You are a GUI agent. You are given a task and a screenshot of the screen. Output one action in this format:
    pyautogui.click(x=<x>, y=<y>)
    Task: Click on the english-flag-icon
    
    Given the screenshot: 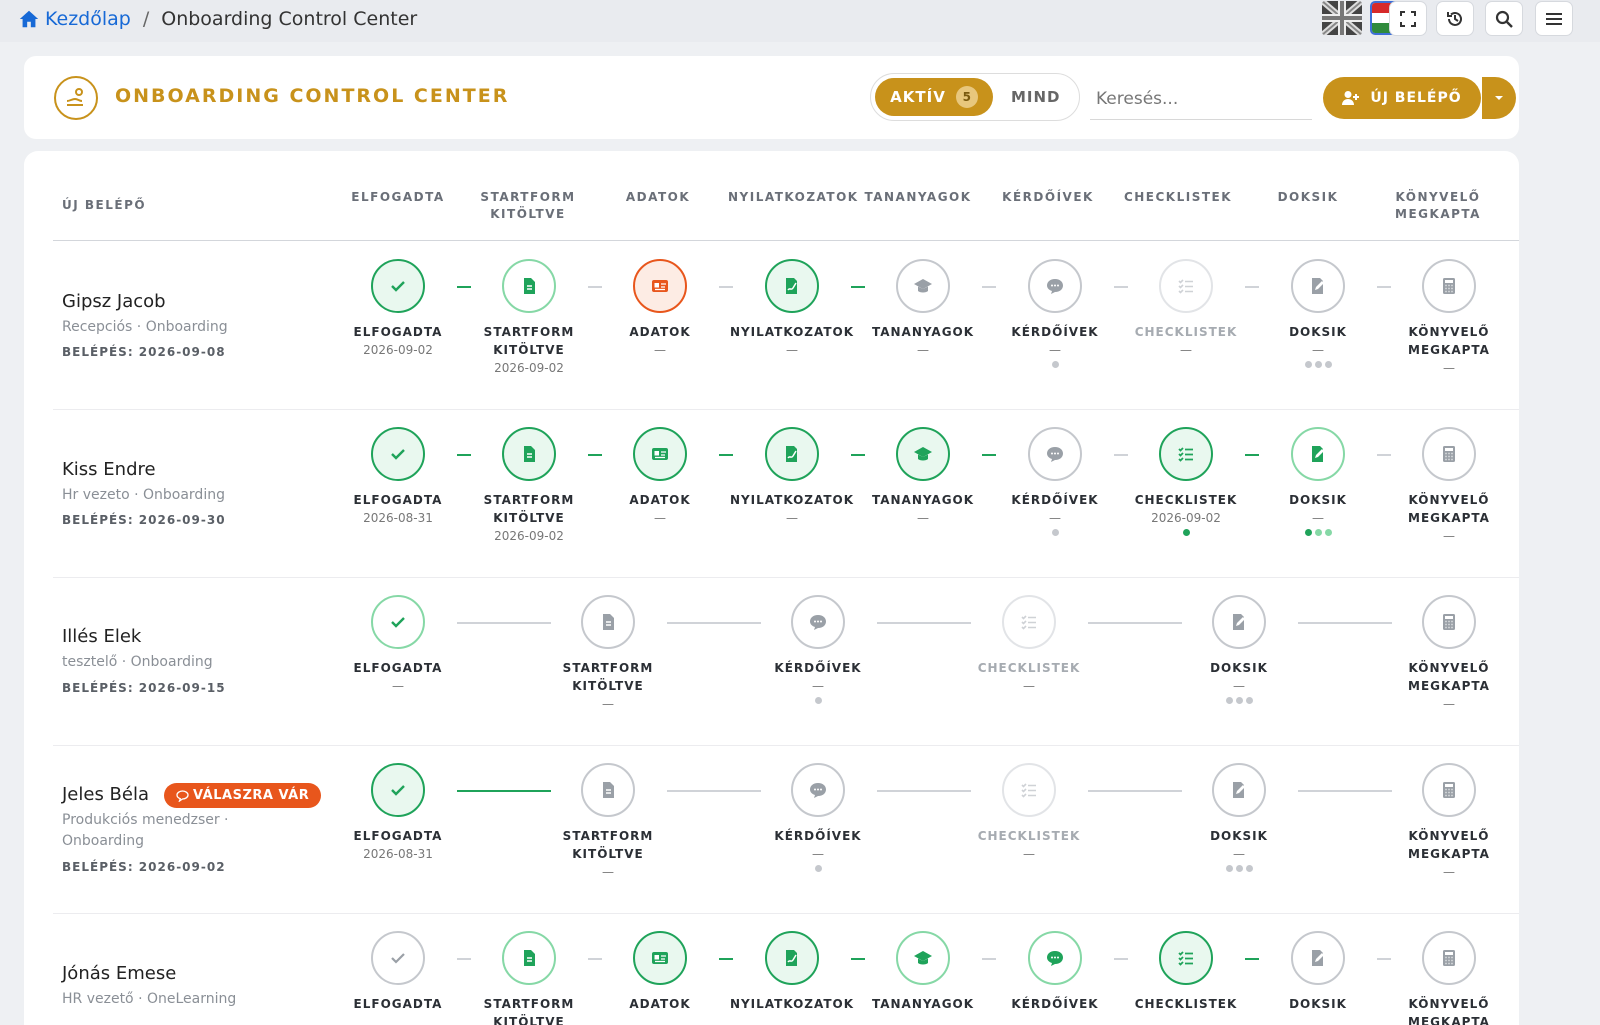 What is the action you would take?
    pyautogui.click(x=1342, y=18)
    